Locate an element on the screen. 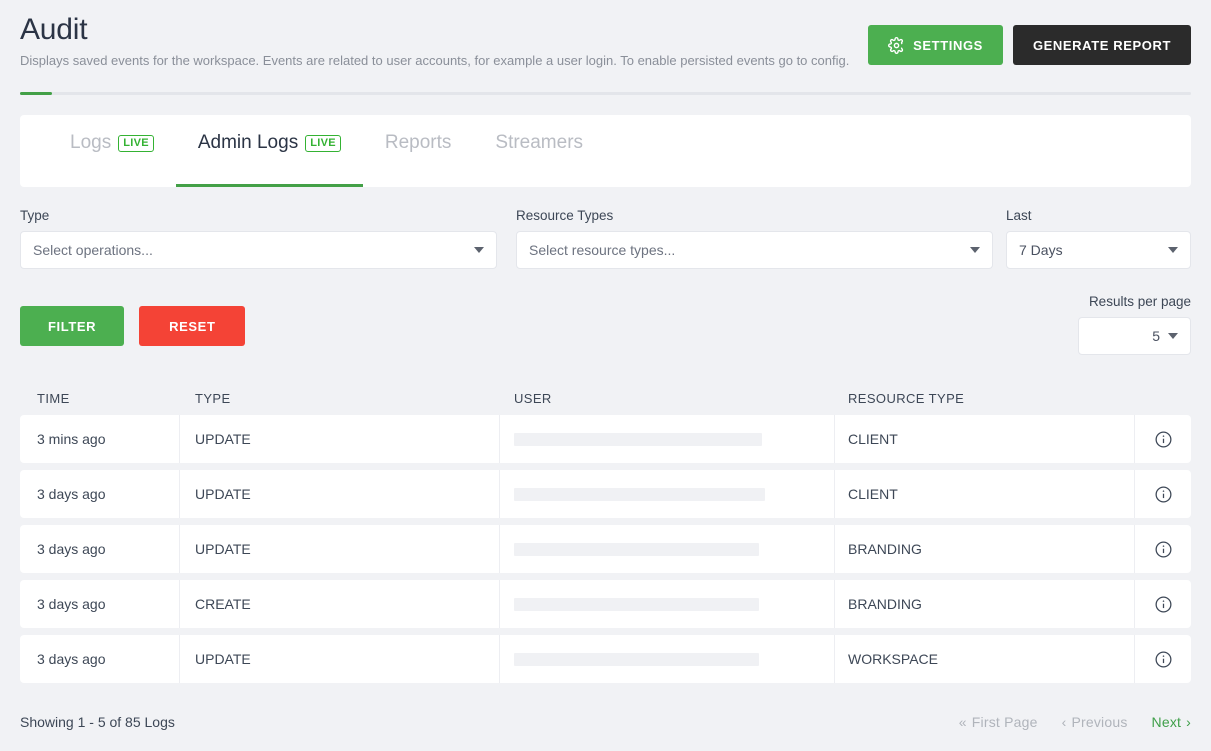  previous-page-button: ‹ Previous is located at coordinates (1095, 722).